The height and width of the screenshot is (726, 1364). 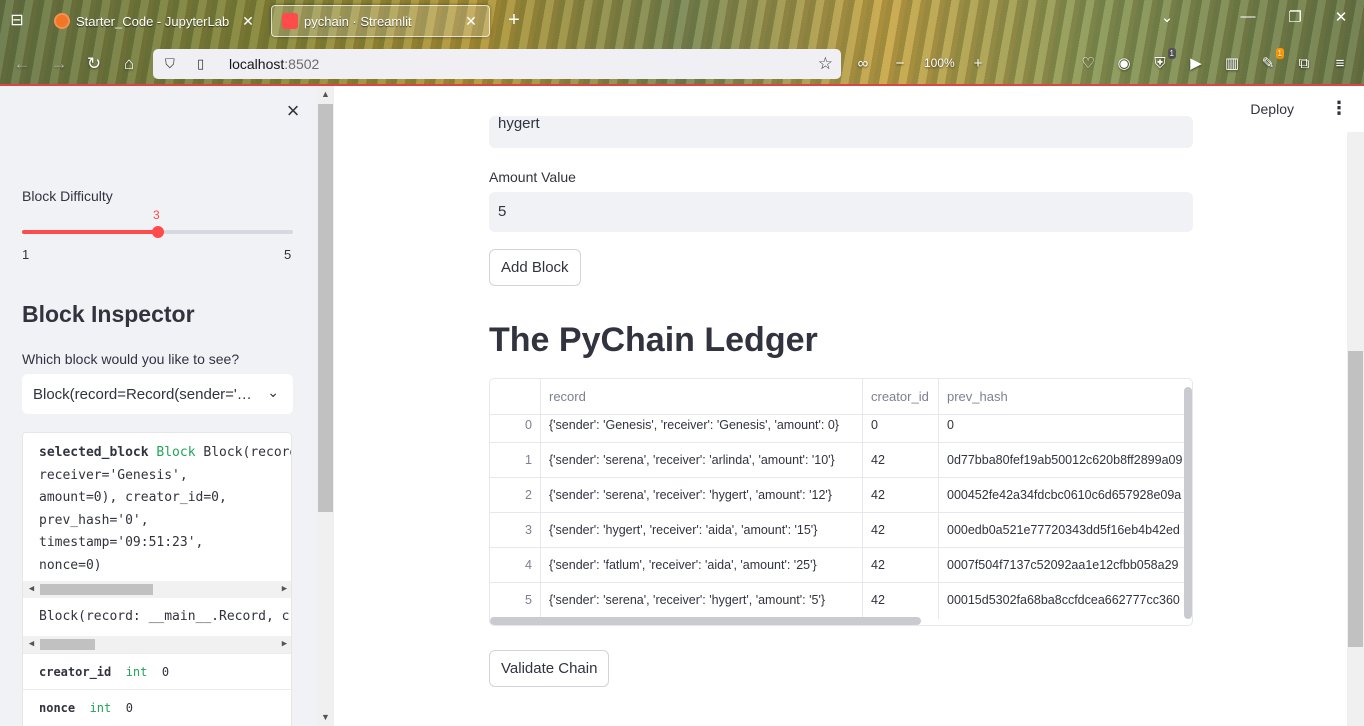 What do you see at coordinates (519, 124) in the screenshot?
I see `receiver-input-value: hygert` at bounding box center [519, 124].